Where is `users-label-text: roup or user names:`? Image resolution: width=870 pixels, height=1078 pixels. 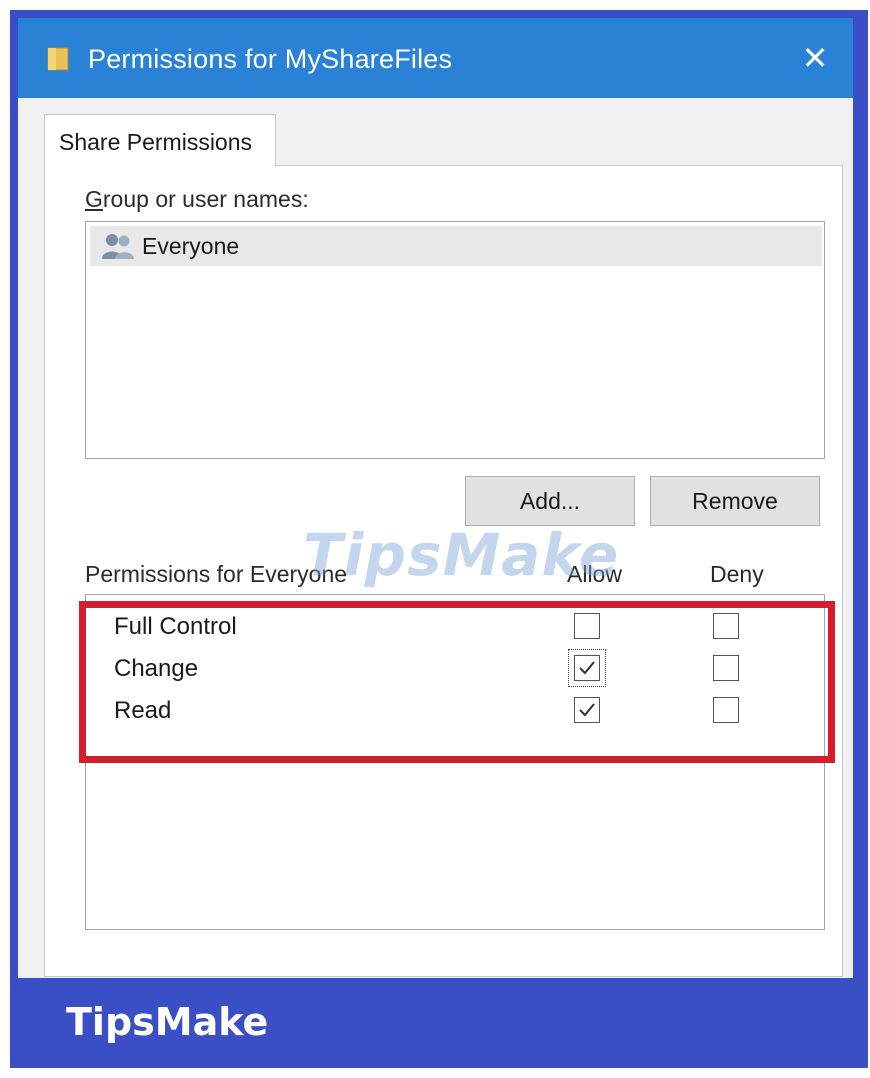 users-label-text: roup or user names: is located at coordinates (205, 199).